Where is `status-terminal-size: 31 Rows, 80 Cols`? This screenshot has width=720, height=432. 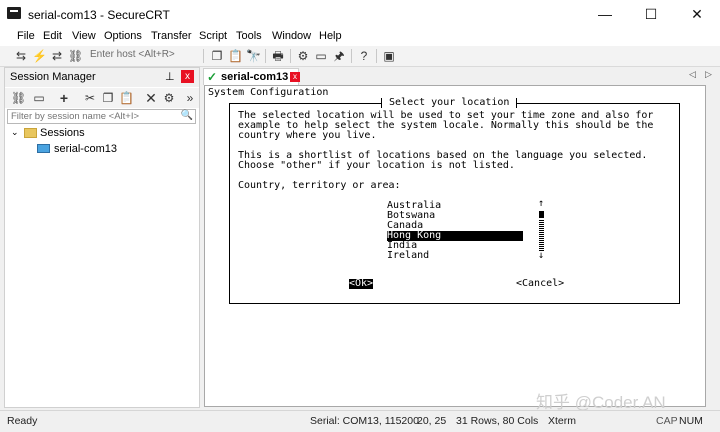 status-terminal-size: 31 Rows, 80 Cols is located at coordinates (497, 421).